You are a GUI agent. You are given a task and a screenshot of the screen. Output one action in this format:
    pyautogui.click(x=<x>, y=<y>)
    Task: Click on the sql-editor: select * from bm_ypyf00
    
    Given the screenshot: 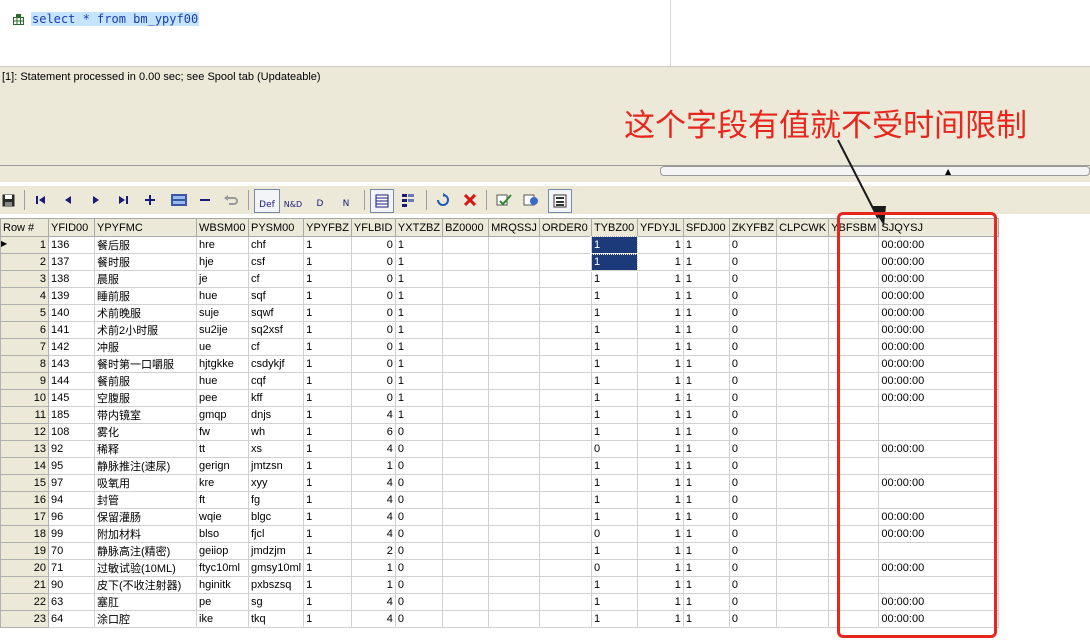 What is the action you would take?
    pyautogui.click(x=545, y=33)
    